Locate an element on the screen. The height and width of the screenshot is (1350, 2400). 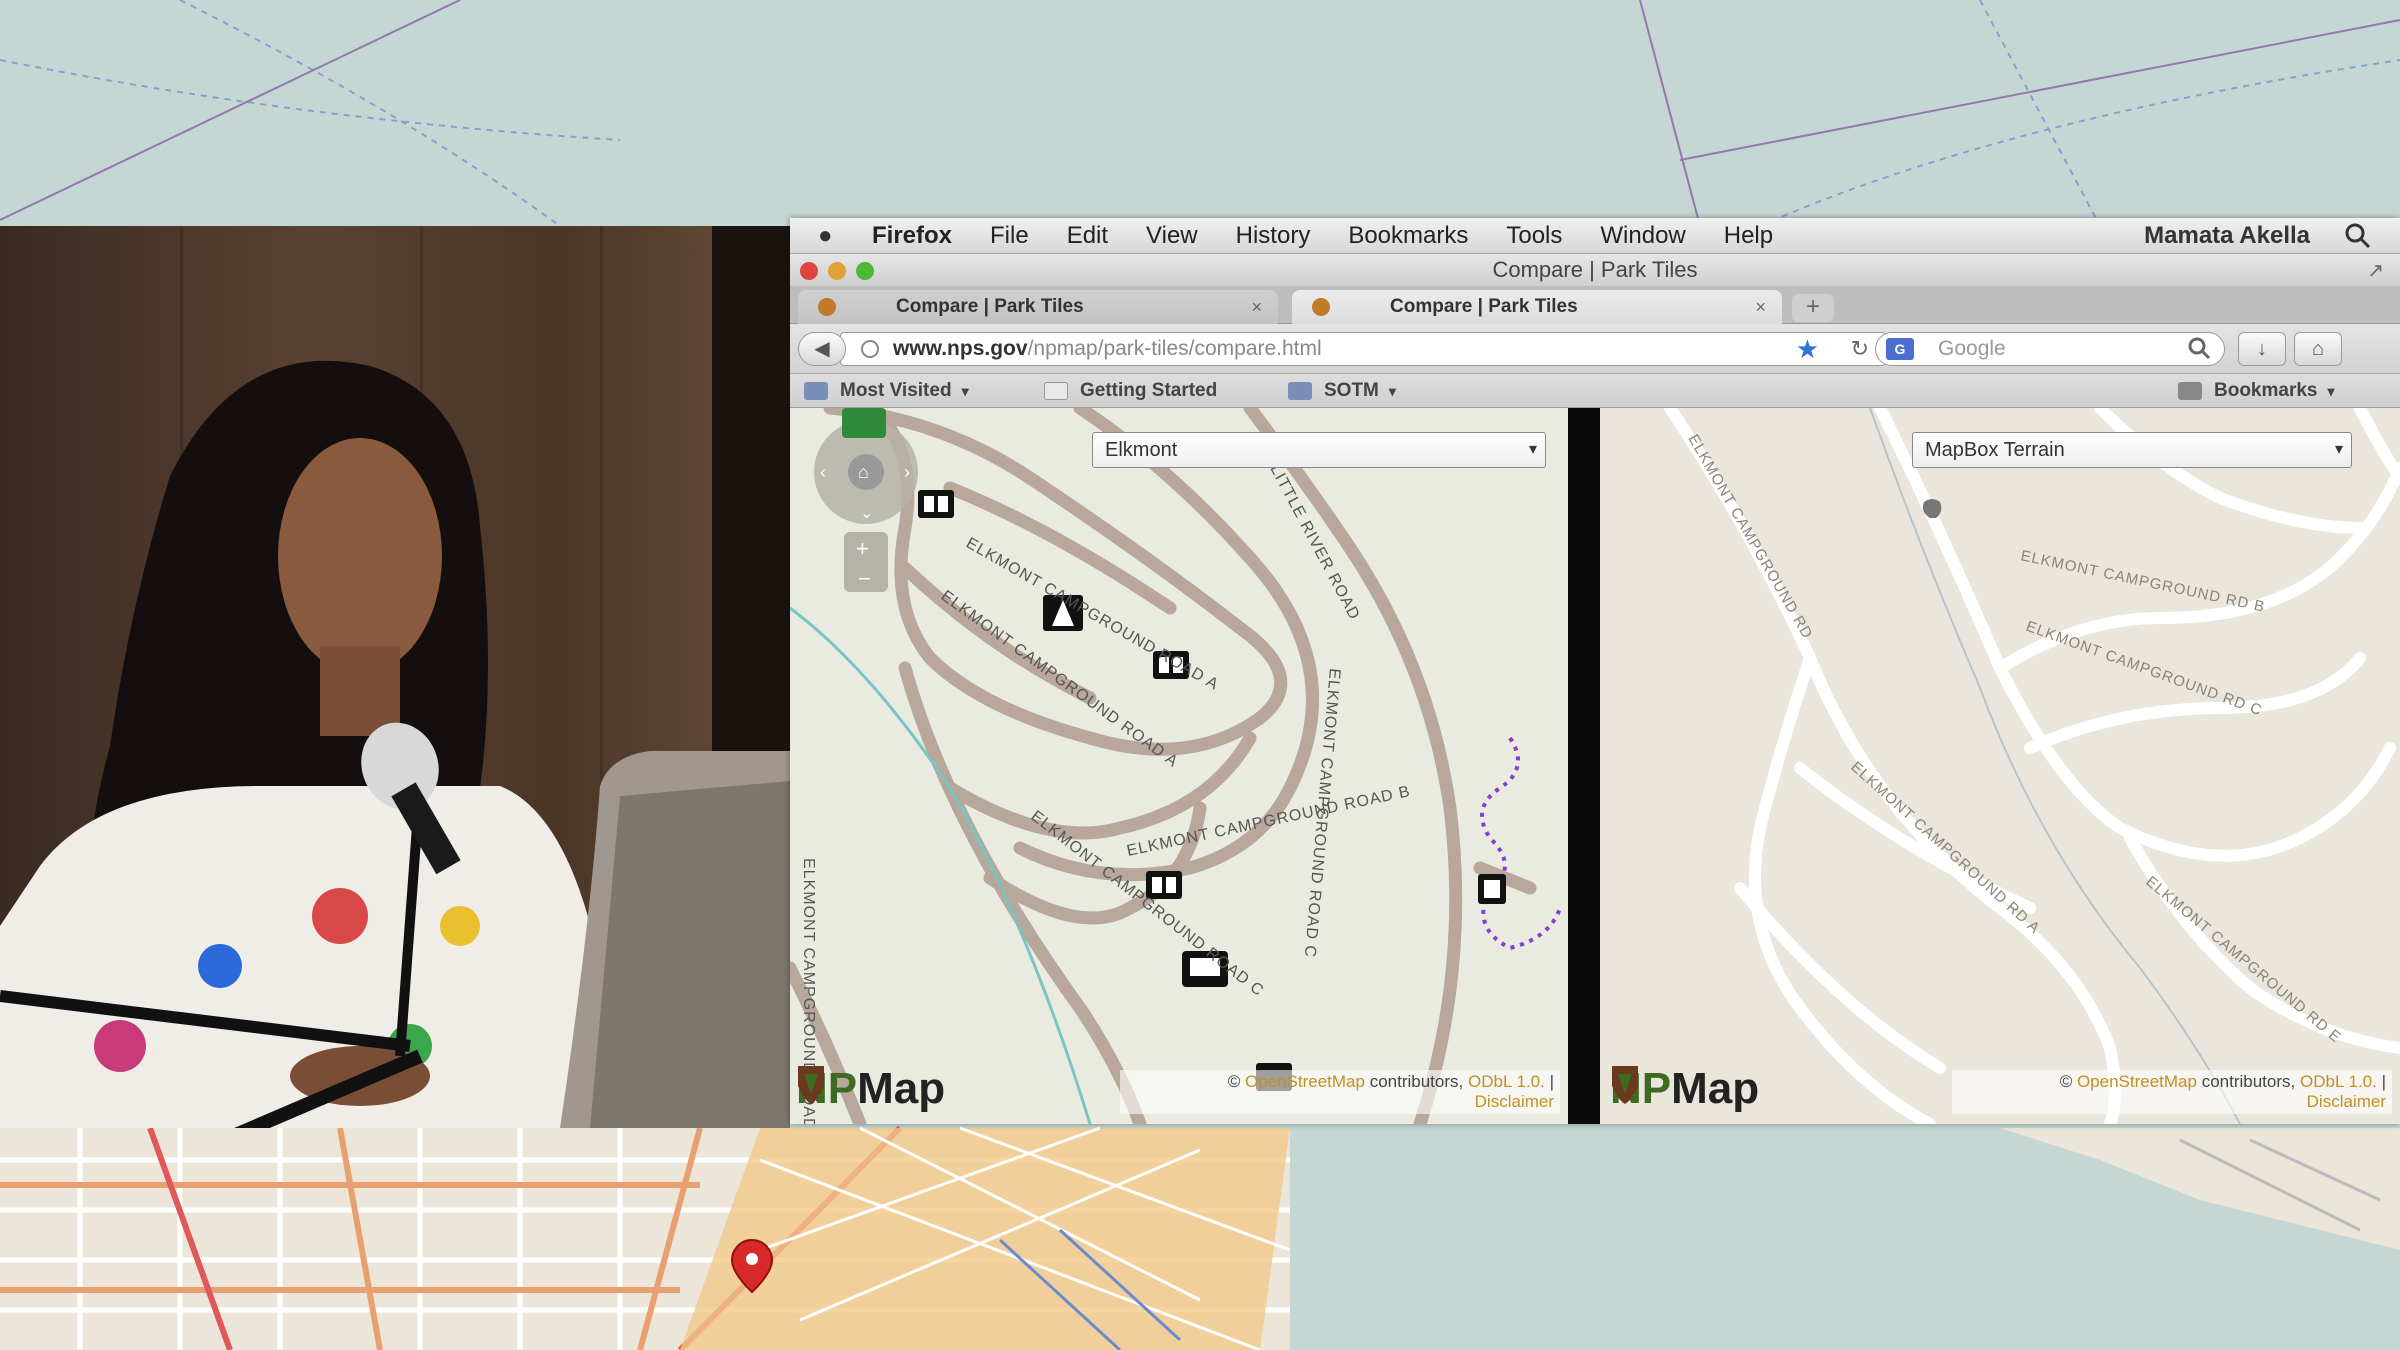
bookmark-sotm: SOTM ▾ is located at coordinates (1342, 391).